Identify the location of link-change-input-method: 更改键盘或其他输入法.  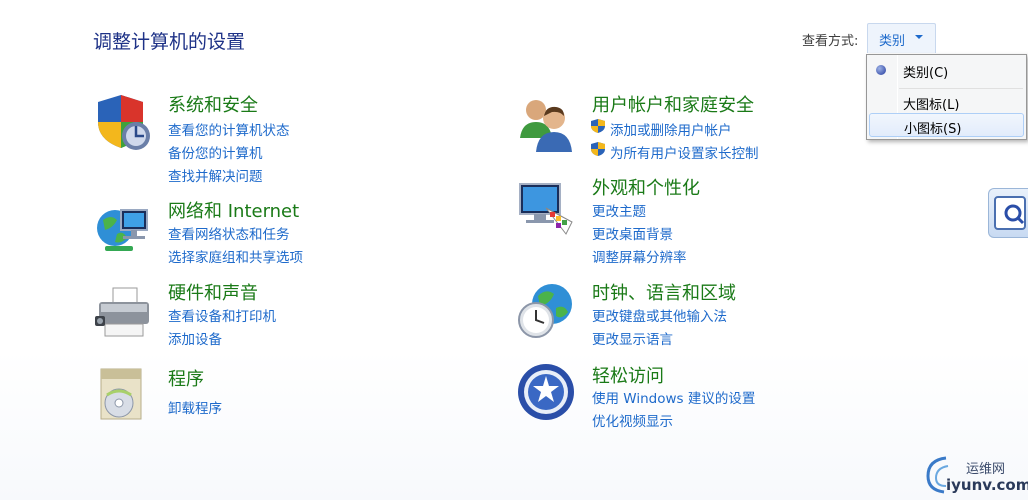
(659, 315).